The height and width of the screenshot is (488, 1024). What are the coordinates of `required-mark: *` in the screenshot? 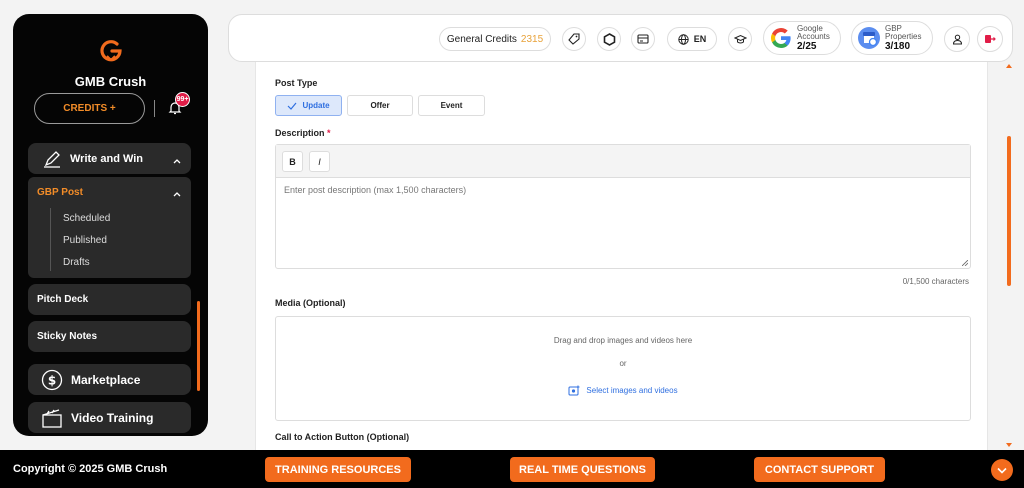 It's located at (329, 133).